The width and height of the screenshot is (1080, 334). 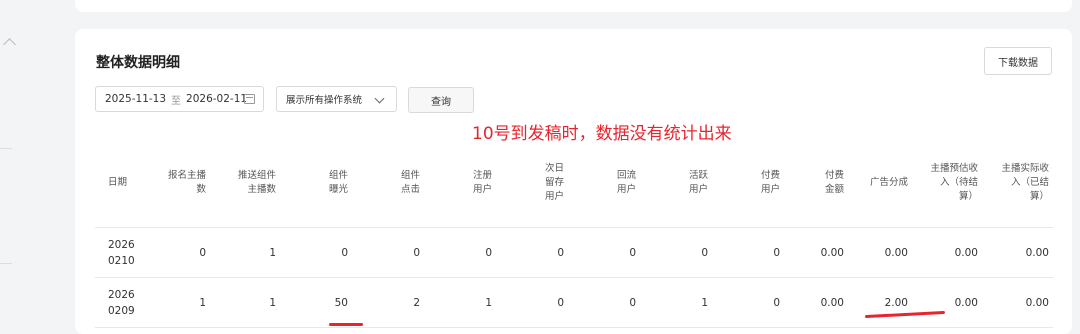 I want to click on date-range-picker: 2025-11-13 至 2026-02-11, so click(x=179, y=99).